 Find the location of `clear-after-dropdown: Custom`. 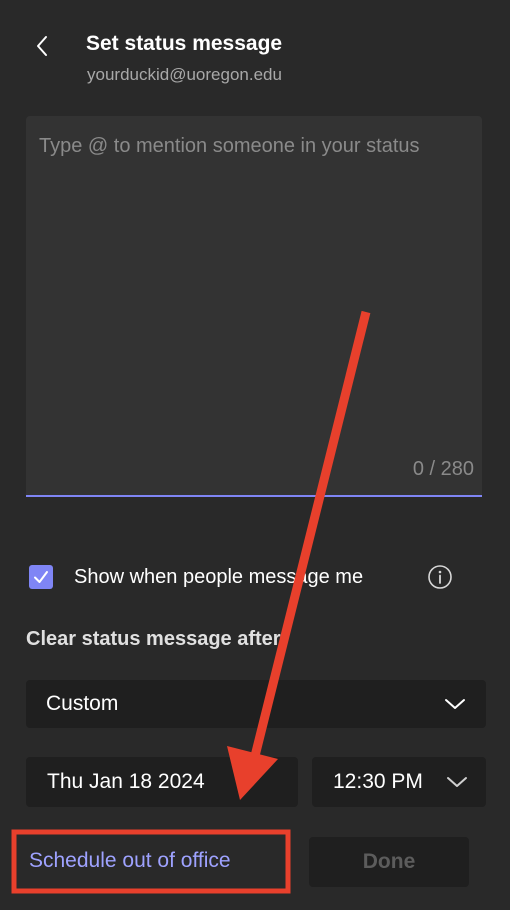

clear-after-dropdown: Custom is located at coordinates (256, 704).